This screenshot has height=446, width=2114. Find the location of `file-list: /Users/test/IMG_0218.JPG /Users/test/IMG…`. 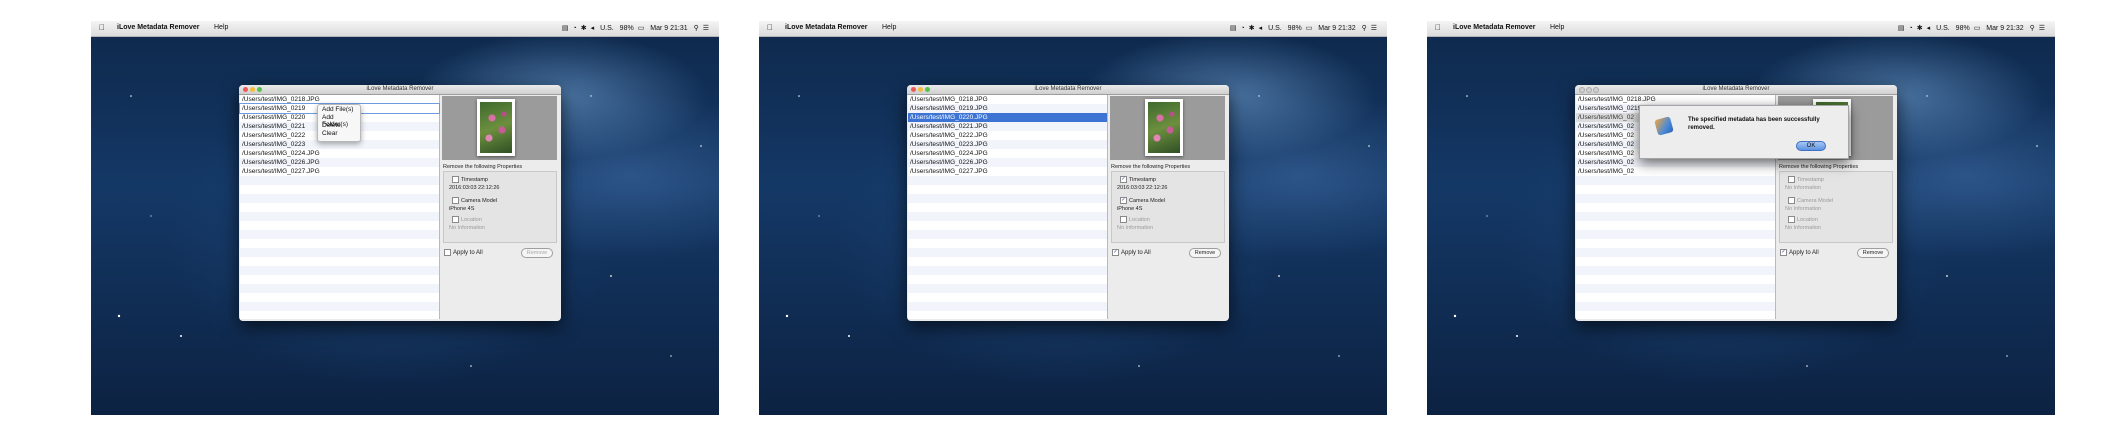

file-list: /Users/test/IMG_0218.JPG /Users/test/IMG… is located at coordinates (1008, 207).